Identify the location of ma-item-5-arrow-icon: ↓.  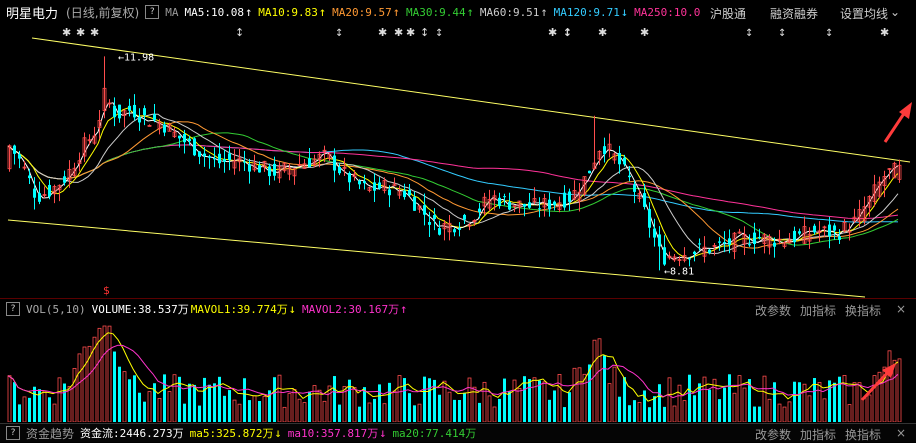
(624, 12).